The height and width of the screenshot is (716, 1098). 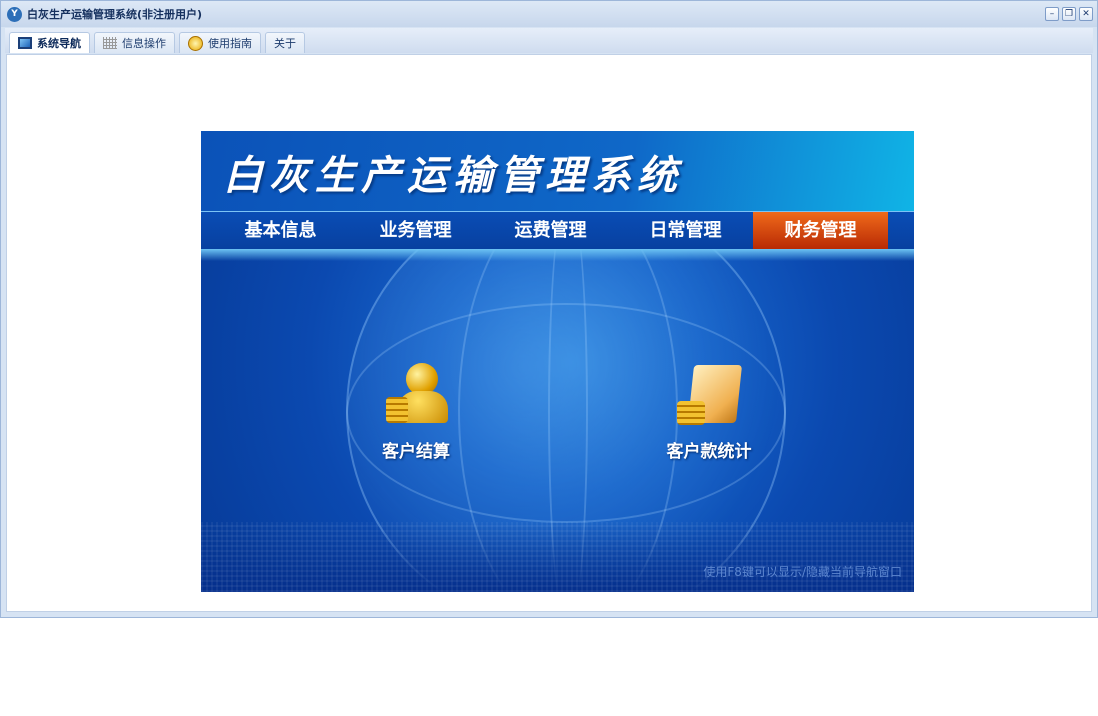 What do you see at coordinates (110, 43) in the screenshot?
I see `grid-icon` at bounding box center [110, 43].